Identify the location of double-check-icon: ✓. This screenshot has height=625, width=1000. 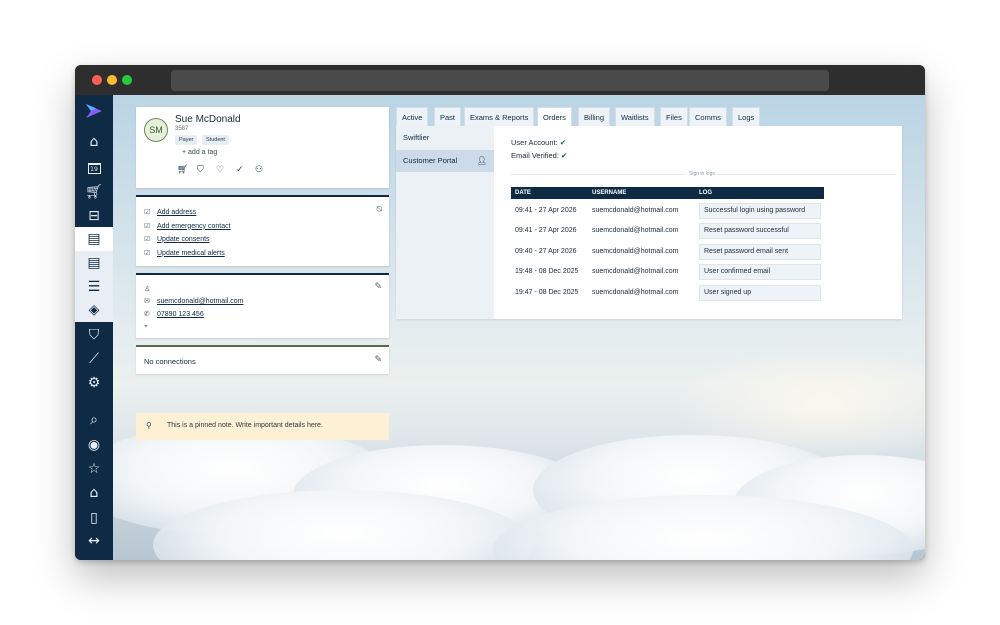
(240, 170).